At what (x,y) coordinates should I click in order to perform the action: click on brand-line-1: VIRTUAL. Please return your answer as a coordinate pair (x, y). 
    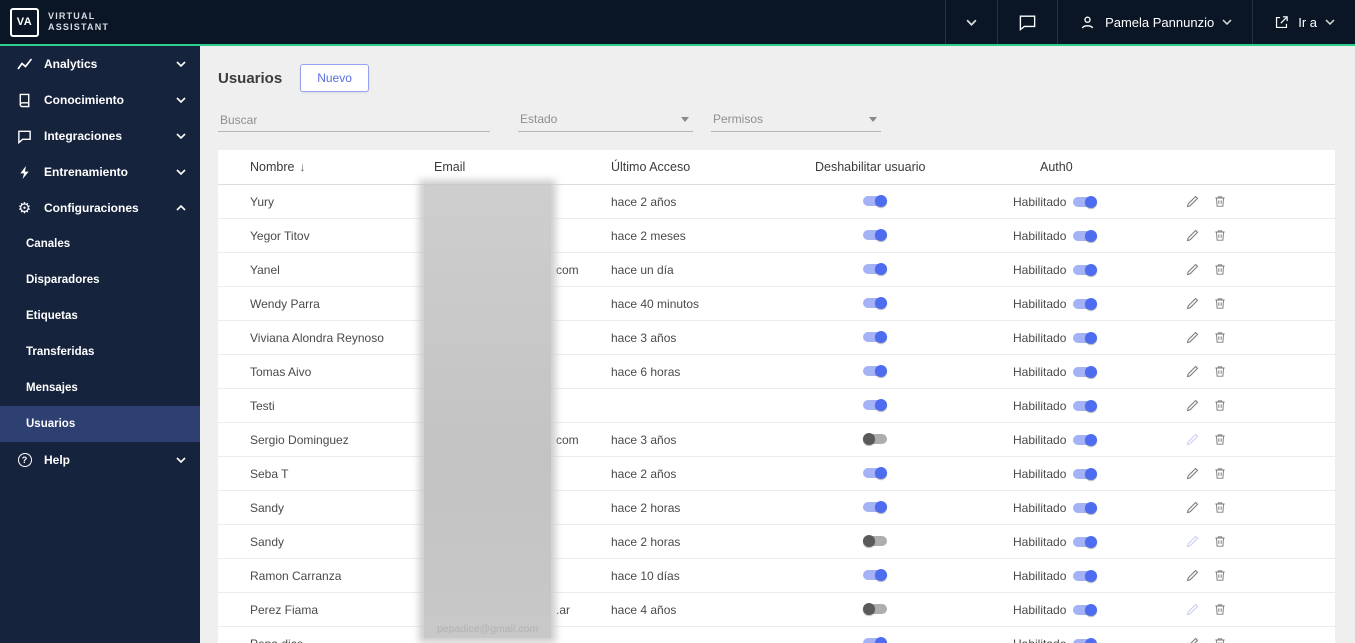
    Looking at the image, I should click on (72, 15).